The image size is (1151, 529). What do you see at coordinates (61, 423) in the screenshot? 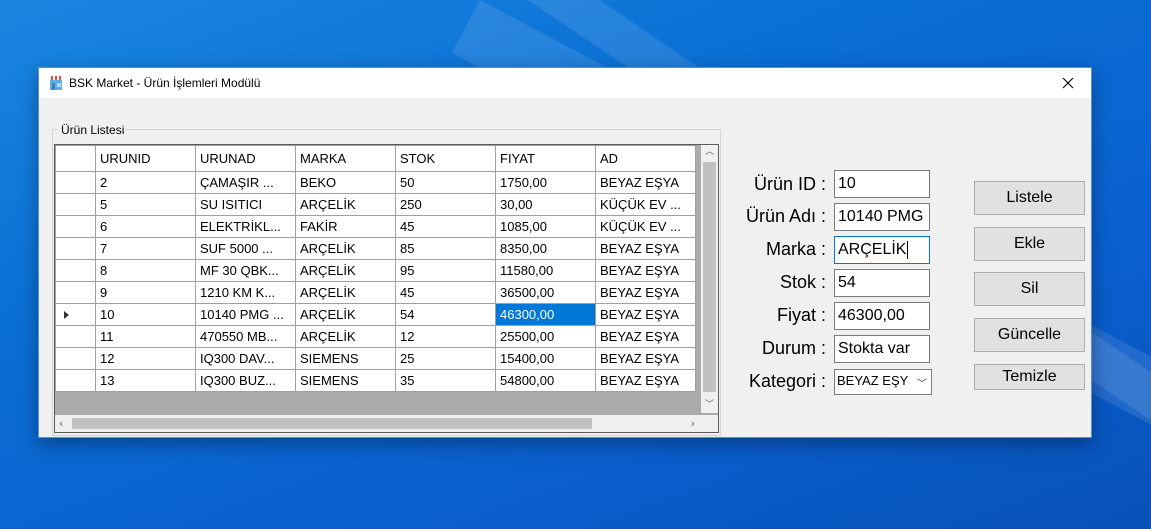
I see `scroll-left-icon: ‹` at bounding box center [61, 423].